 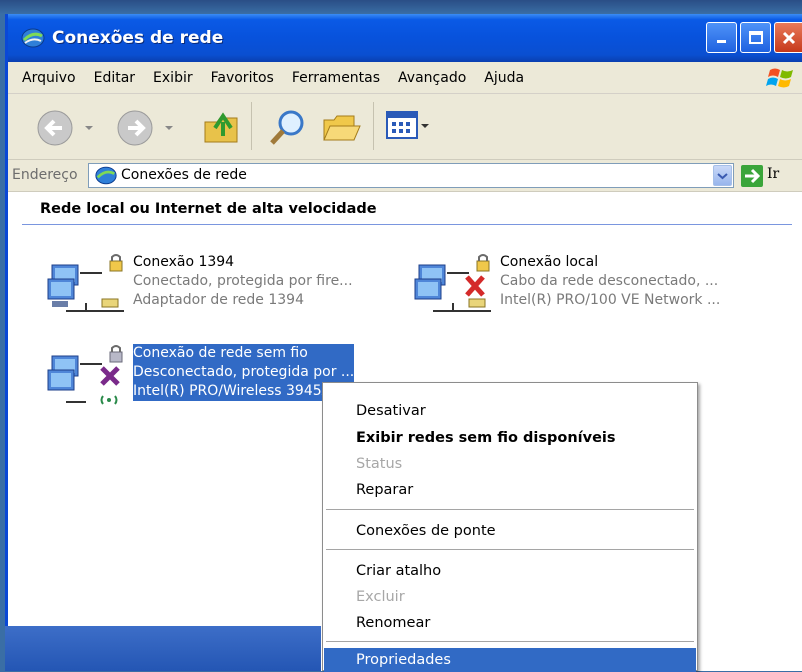 I want to click on address-label: Endereço, so click(x=45, y=175).